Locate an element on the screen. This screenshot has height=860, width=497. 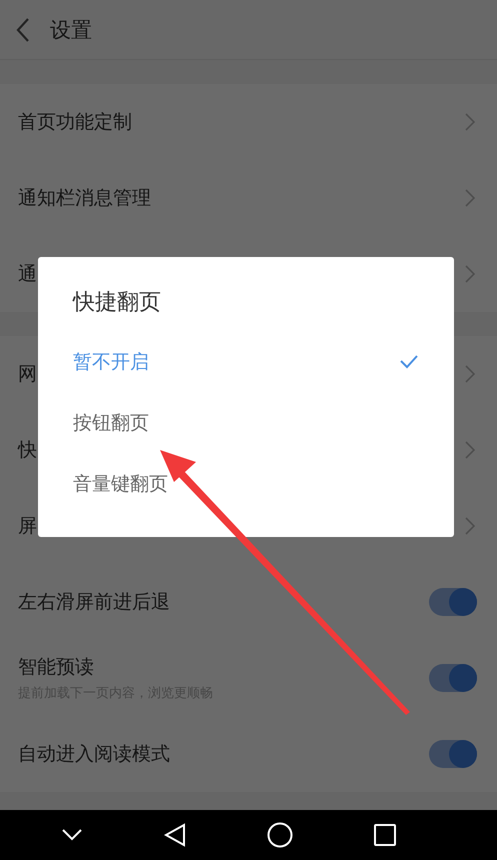
setting-label: 网 is located at coordinates (27, 374).